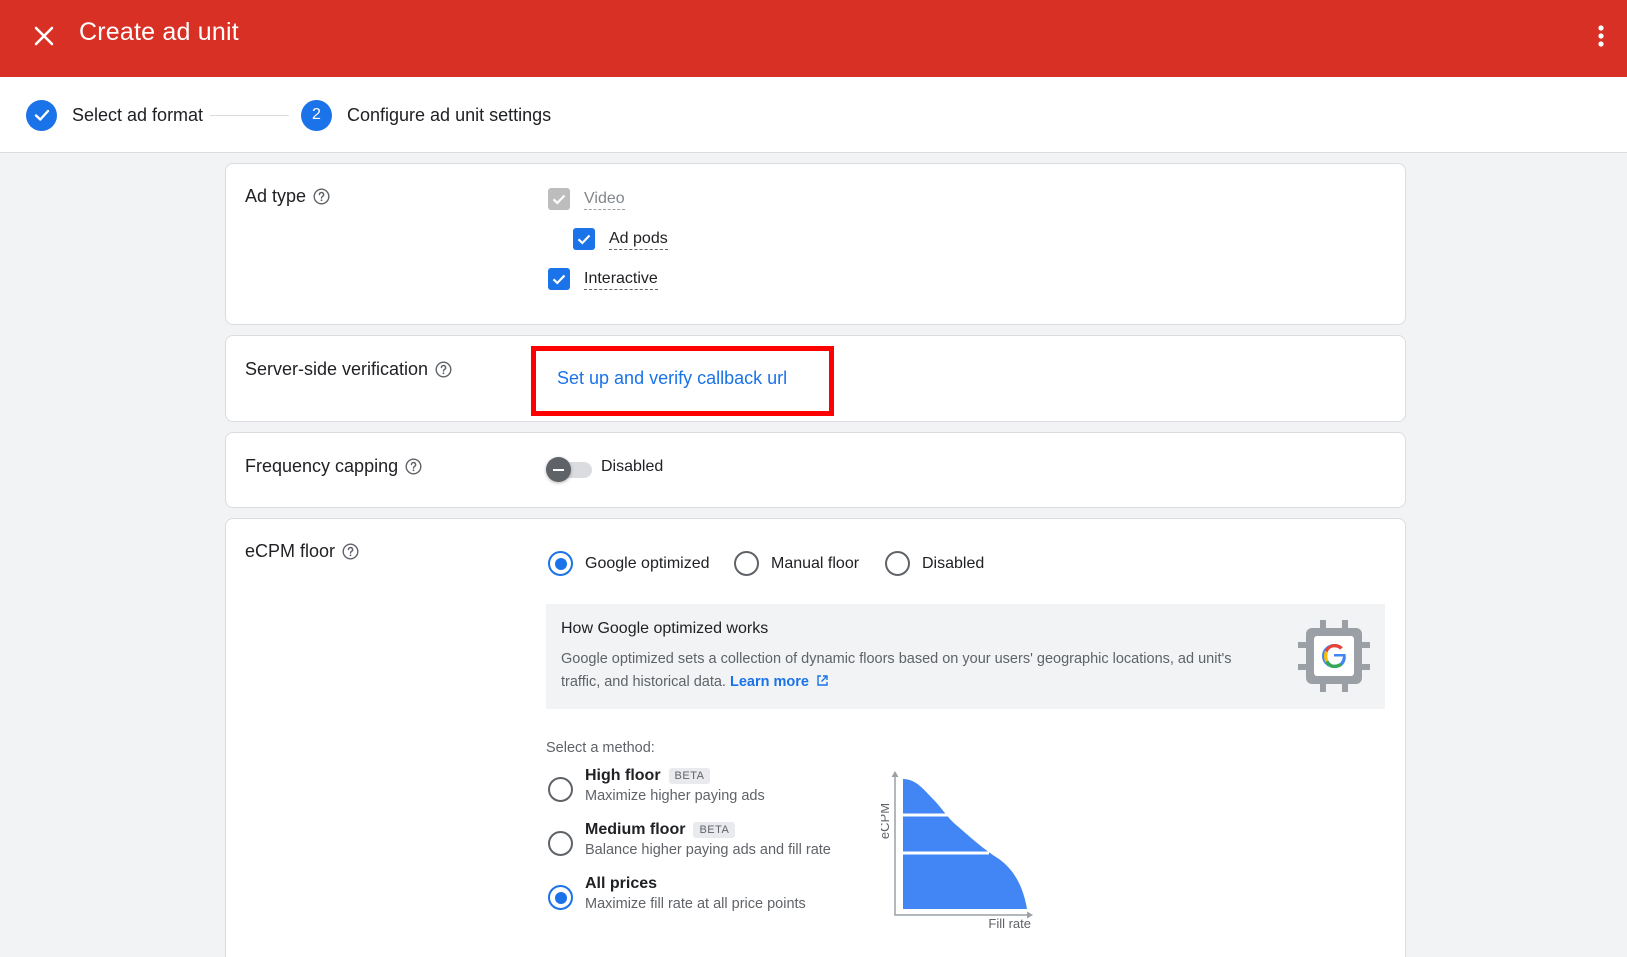 This screenshot has width=1627, height=957. What do you see at coordinates (138, 114) in the screenshot?
I see `step-label: Select ad format` at bounding box center [138, 114].